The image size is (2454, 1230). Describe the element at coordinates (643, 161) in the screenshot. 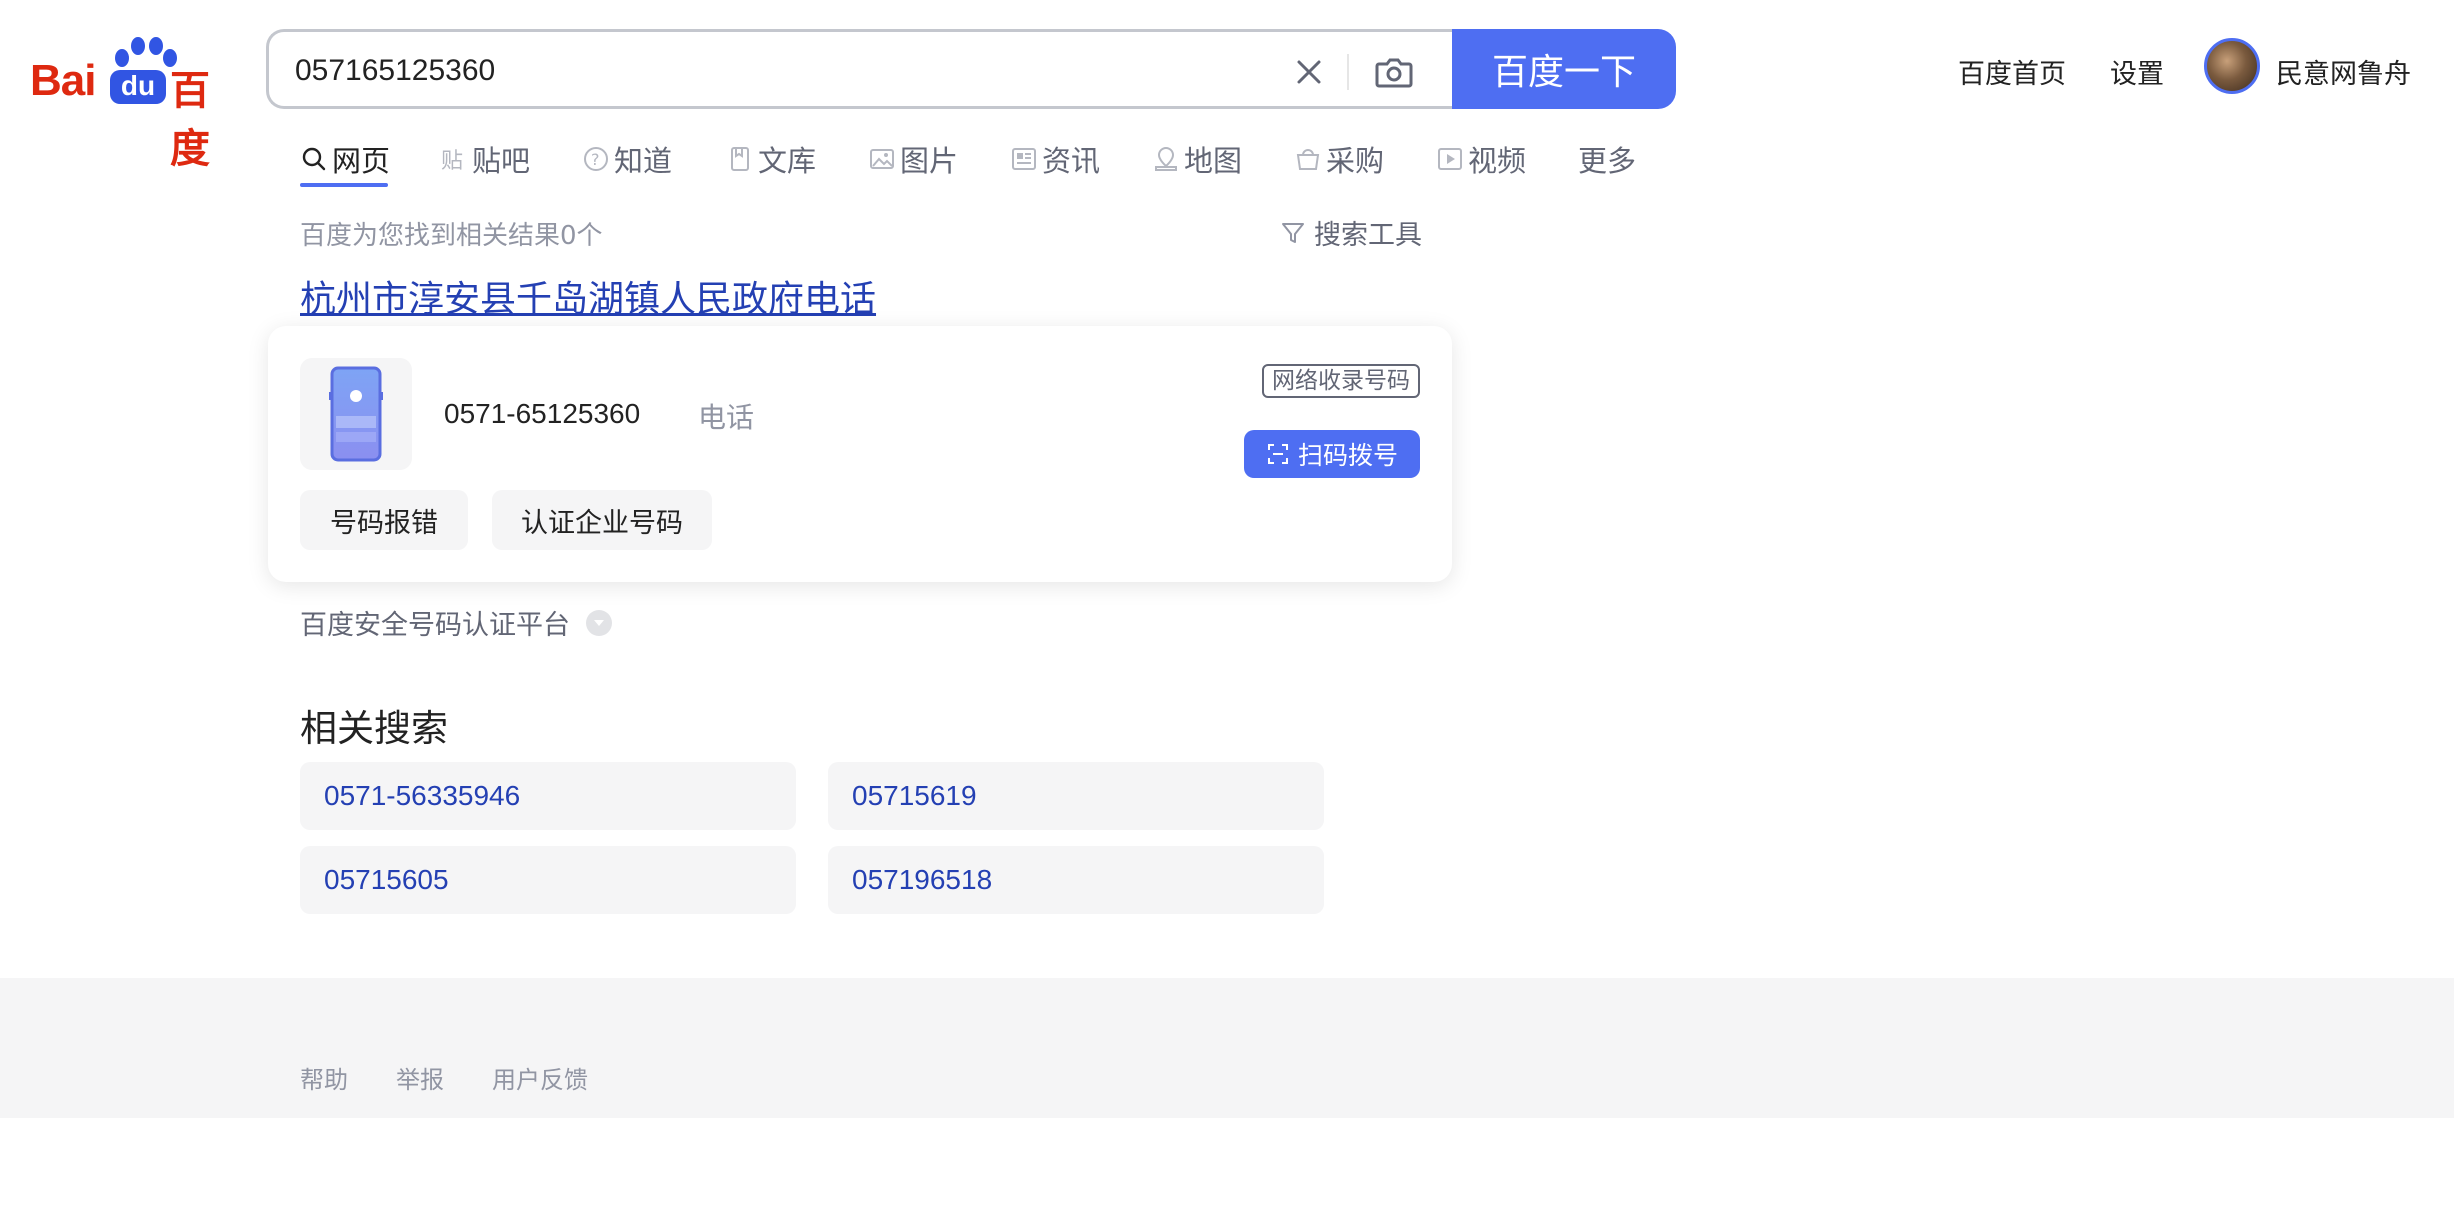

I see `tab-label: 知道` at that location.